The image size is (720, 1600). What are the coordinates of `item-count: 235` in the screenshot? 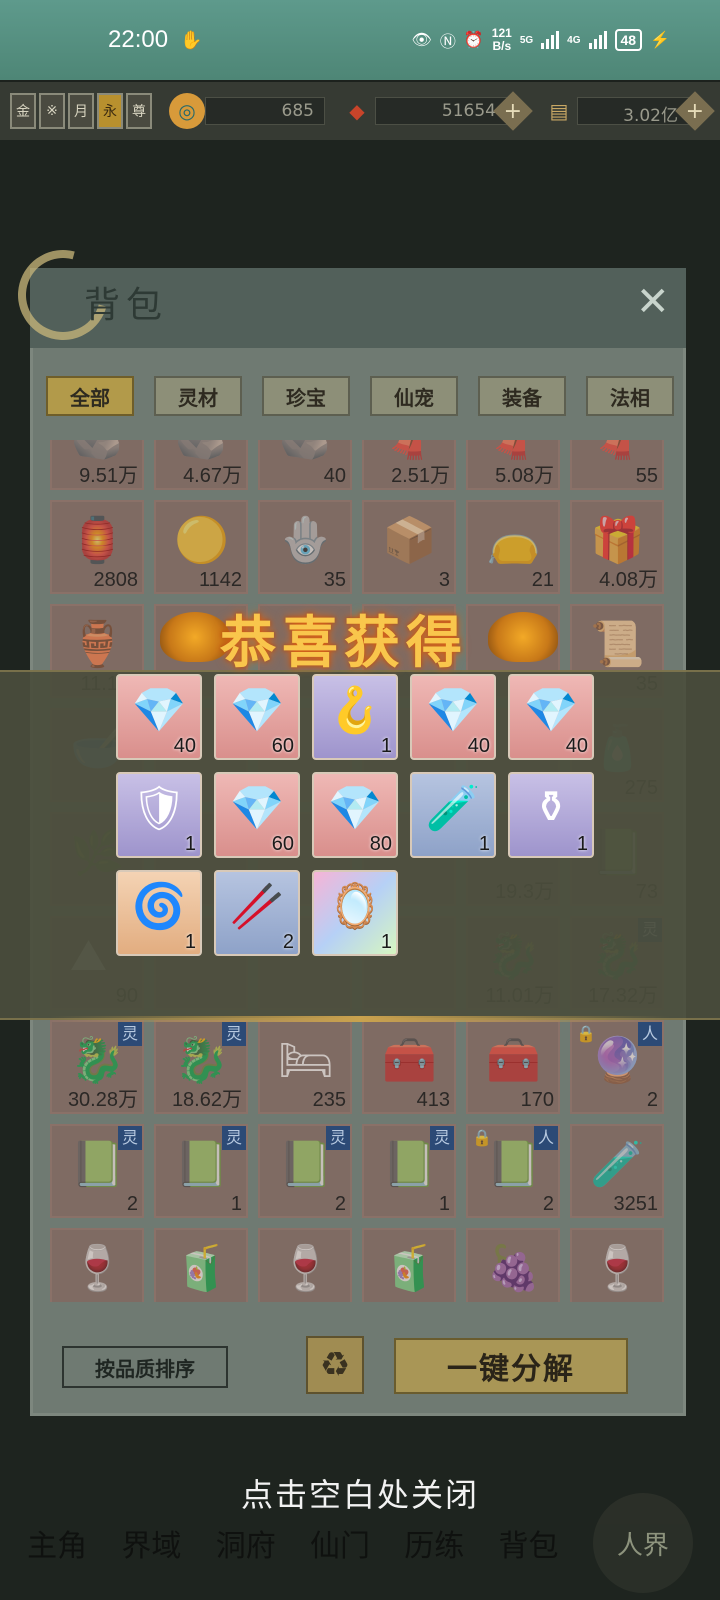 It's located at (329, 1100).